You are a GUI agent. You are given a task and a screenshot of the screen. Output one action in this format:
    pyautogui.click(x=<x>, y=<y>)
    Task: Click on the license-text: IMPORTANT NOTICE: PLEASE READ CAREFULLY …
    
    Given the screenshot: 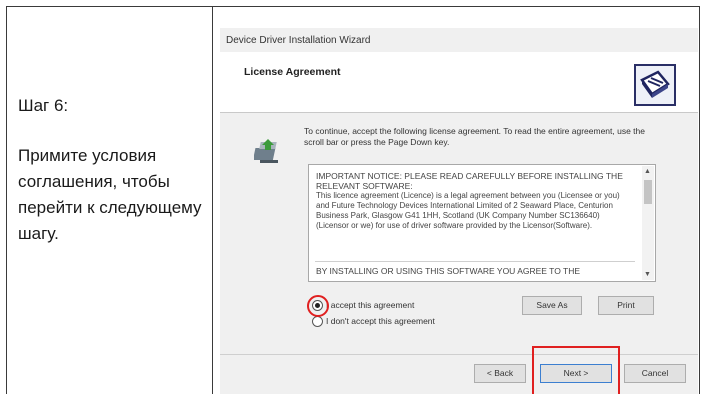 What is the action you would take?
    pyautogui.click(x=475, y=201)
    